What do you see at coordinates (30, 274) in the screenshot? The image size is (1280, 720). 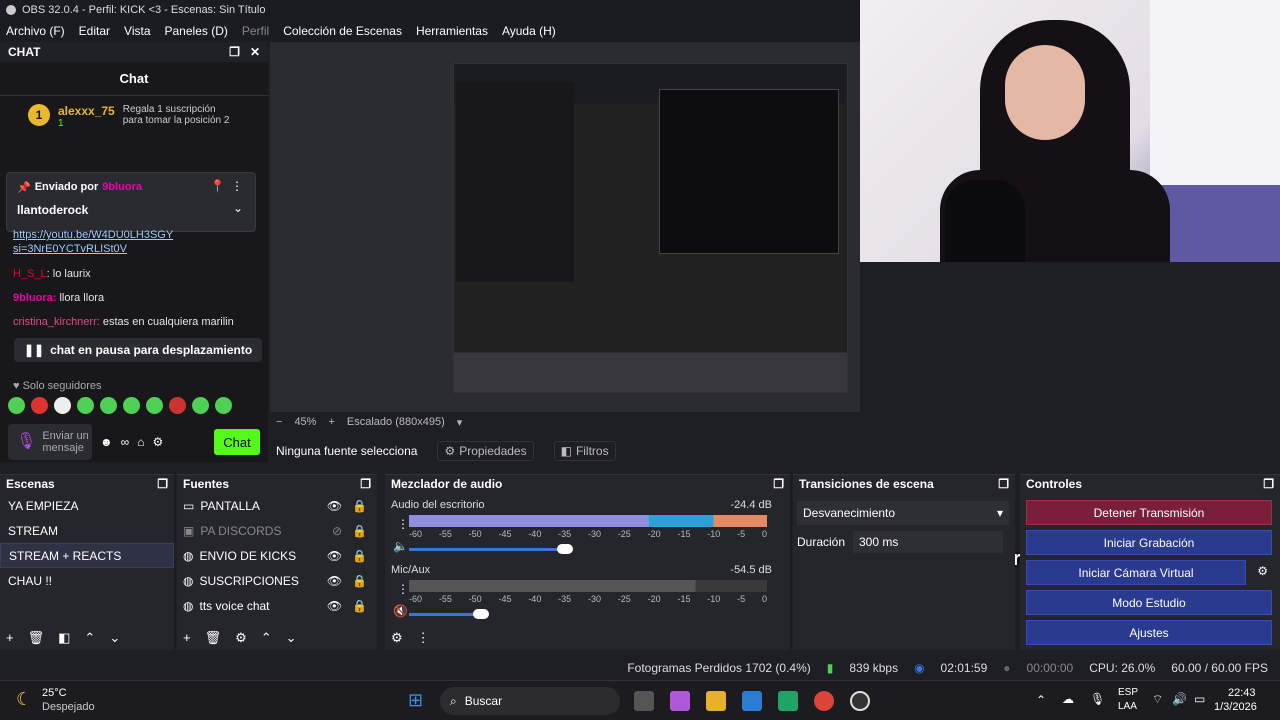 I see `chat-user: H_S_L` at bounding box center [30, 274].